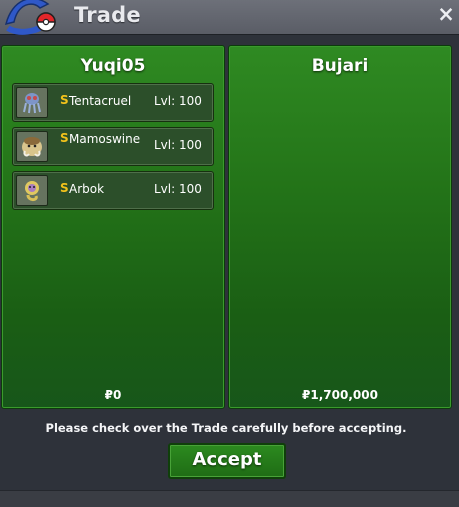 Image resolution: width=459 pixels, height=507 pixels. What do you see at coordinates (340, 66) in the screenshot?
I see `right-player-name: Bujari` at bounding box center [340, 66].